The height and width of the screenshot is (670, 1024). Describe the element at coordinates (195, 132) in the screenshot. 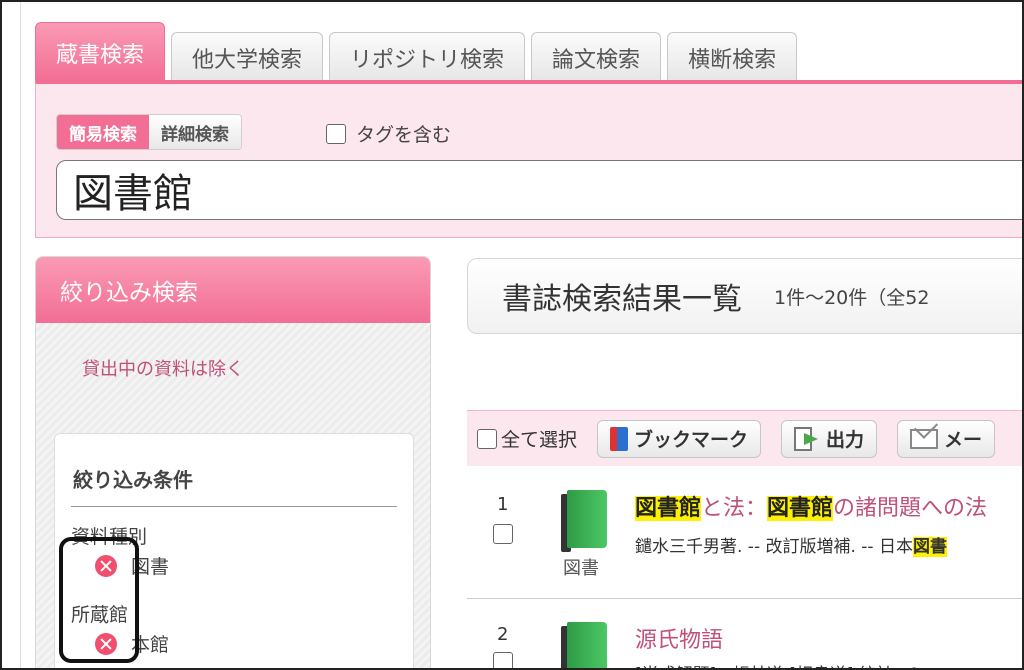

I see `detail-search-button: 詳細検索` at that location.